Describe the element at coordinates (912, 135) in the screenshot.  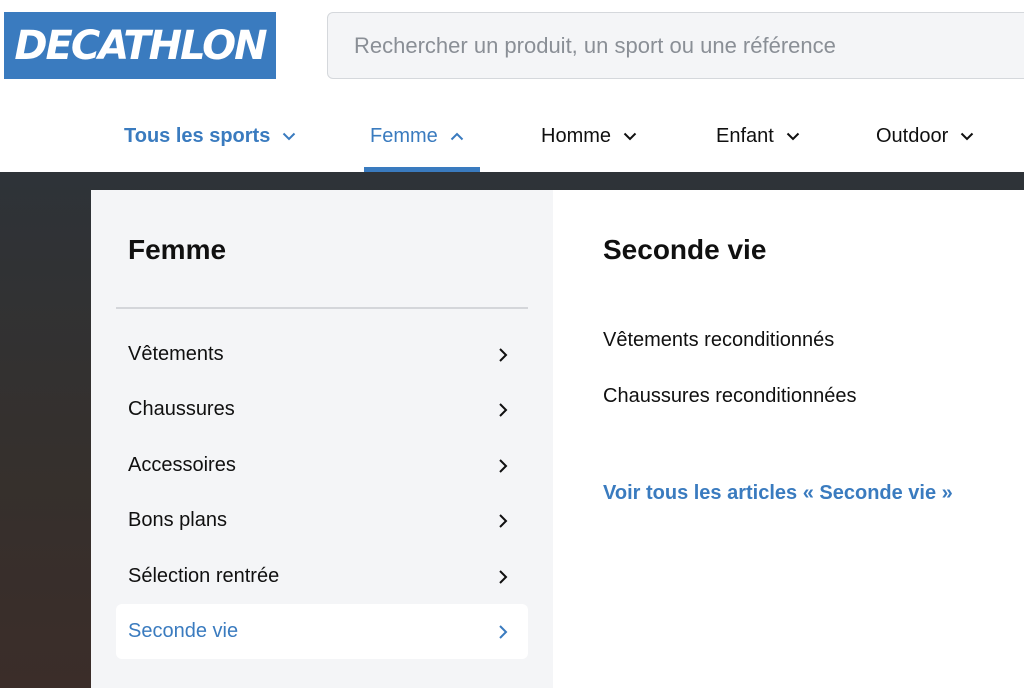
I see `nav-item-label: Outdoor` at that location.